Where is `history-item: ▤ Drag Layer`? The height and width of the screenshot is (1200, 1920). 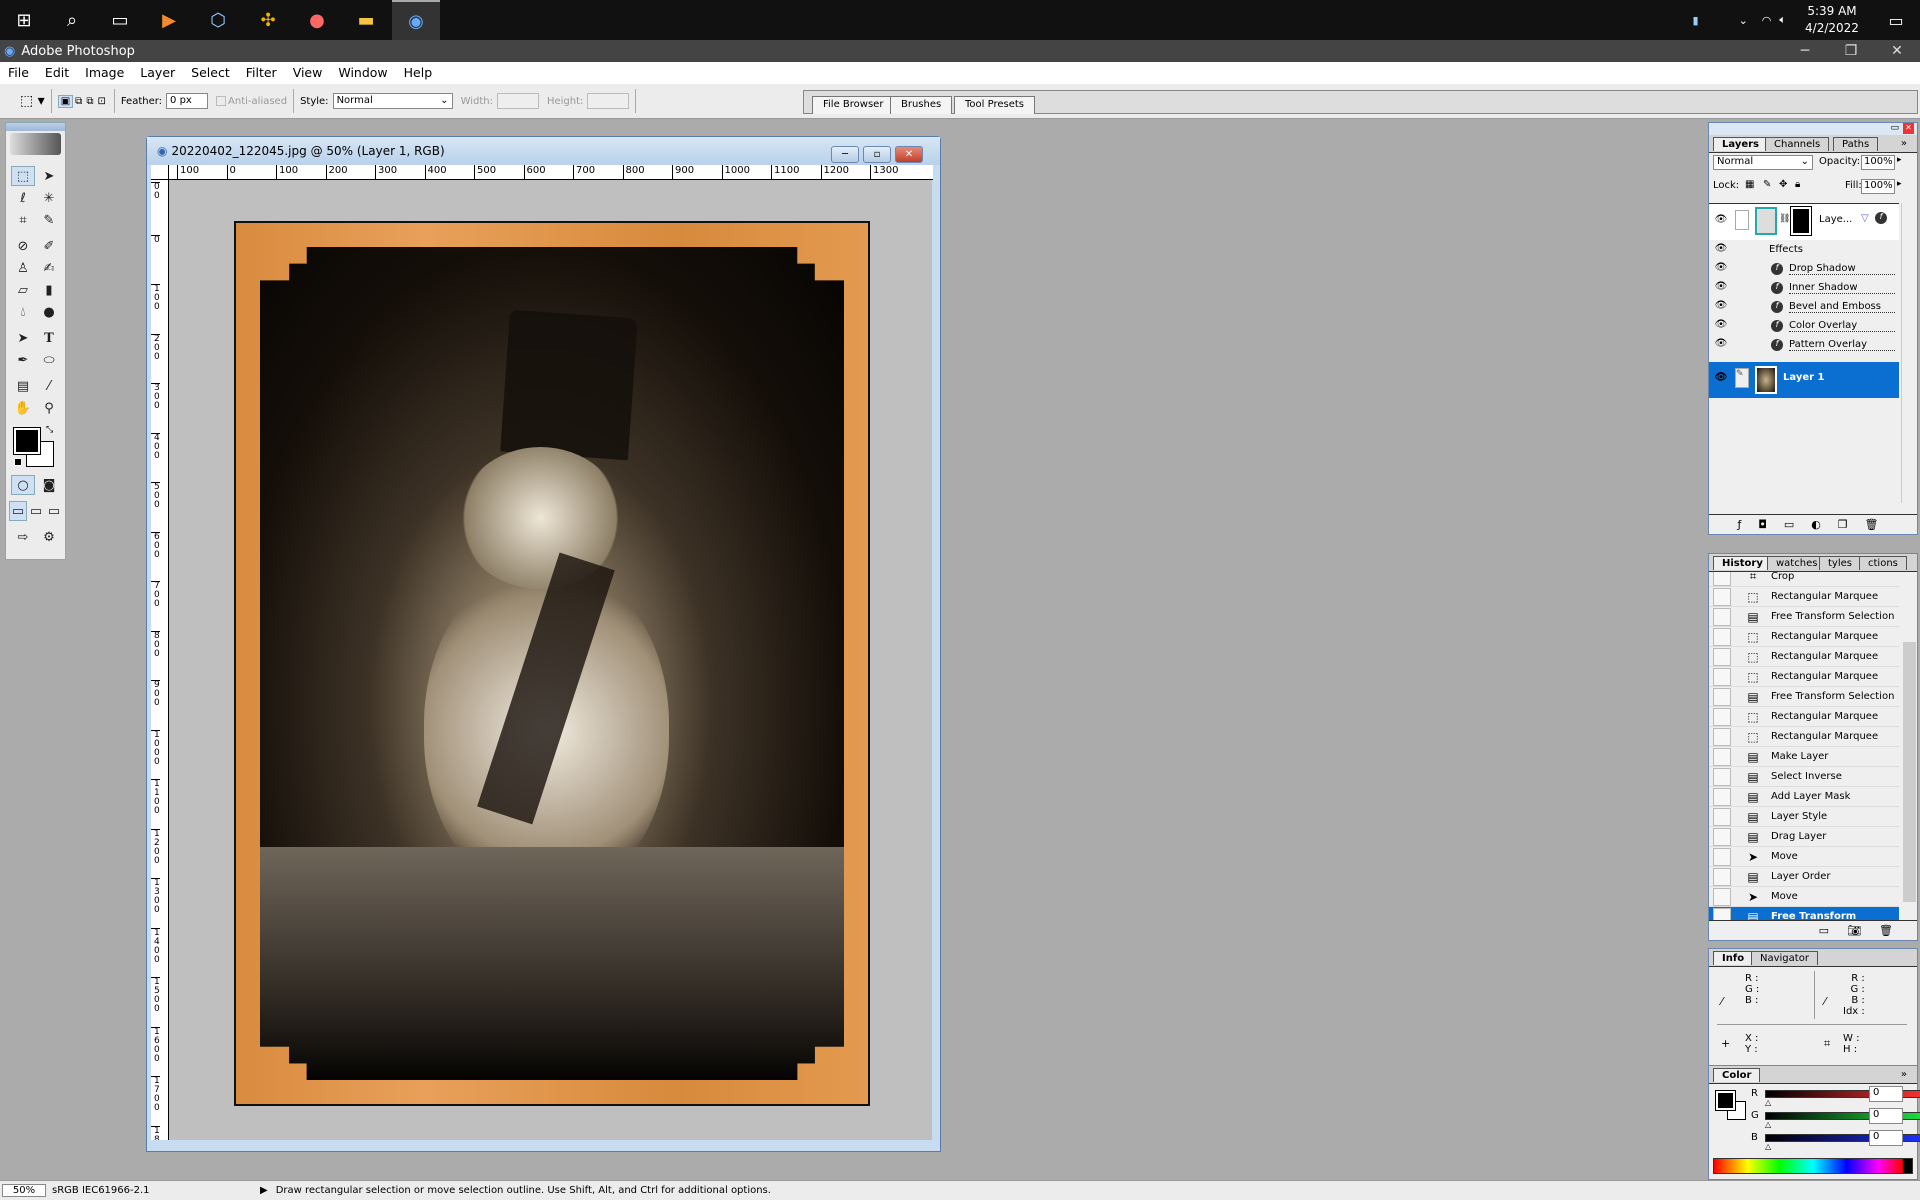
history-item: ▤ Drag Layer is located at coordinates (1804, 837).